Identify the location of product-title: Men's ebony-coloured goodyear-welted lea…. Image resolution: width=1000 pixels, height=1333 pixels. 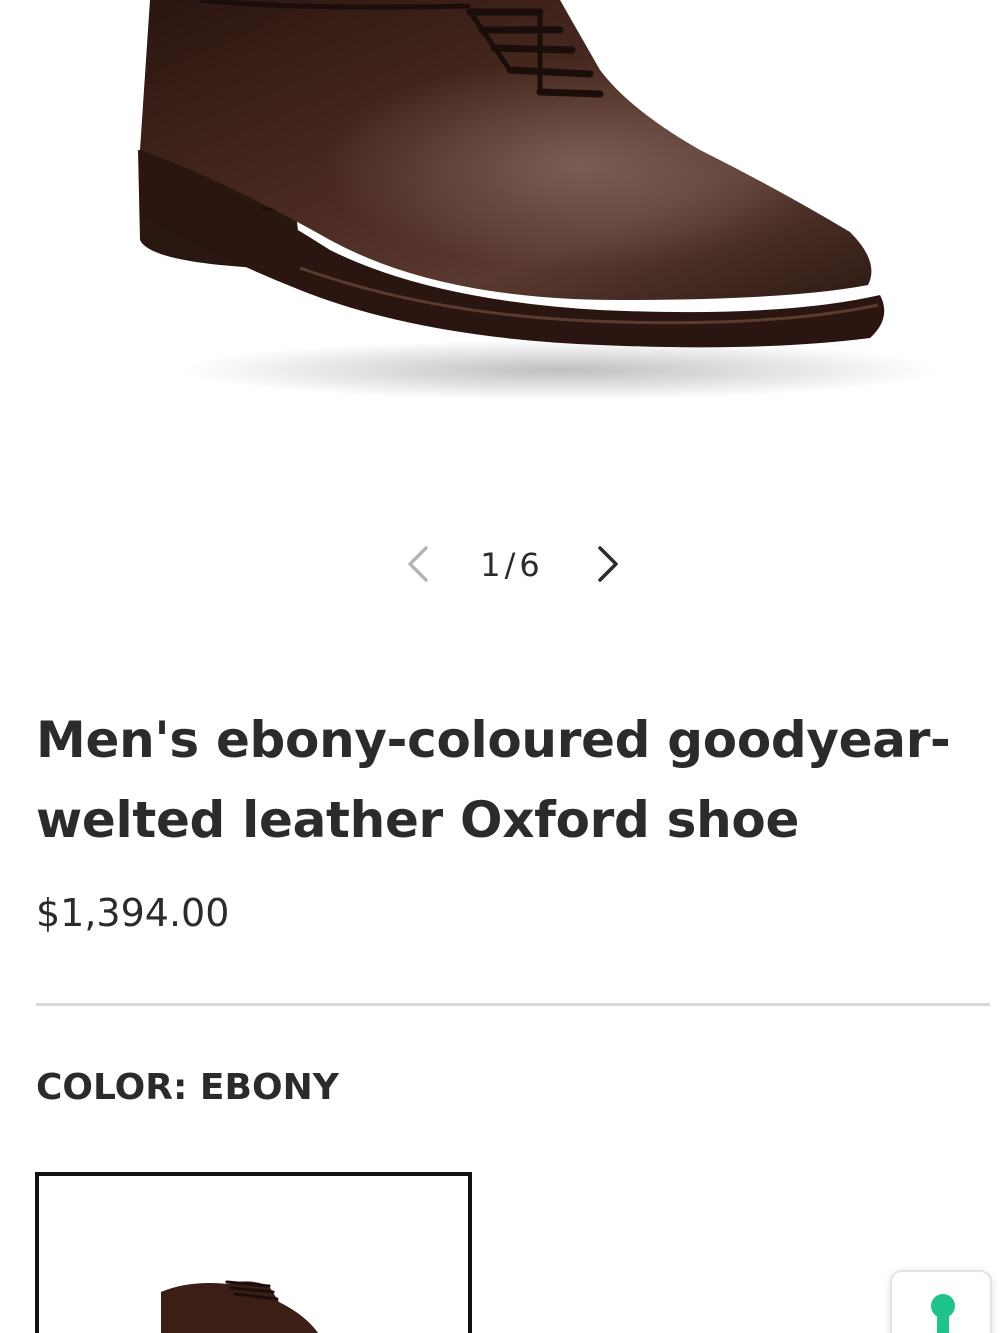
(493, 780).